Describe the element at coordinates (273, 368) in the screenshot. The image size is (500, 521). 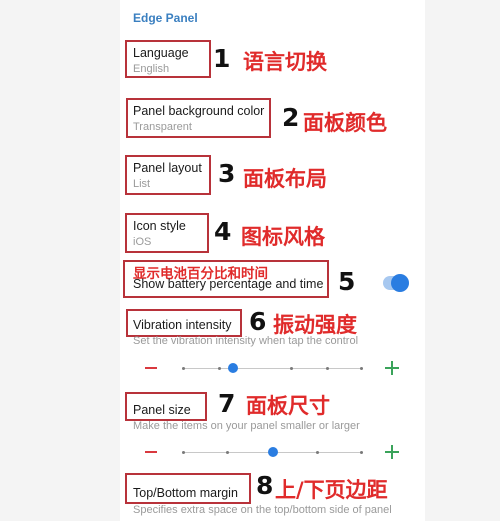
I see `vibration-slider-track` at that location.